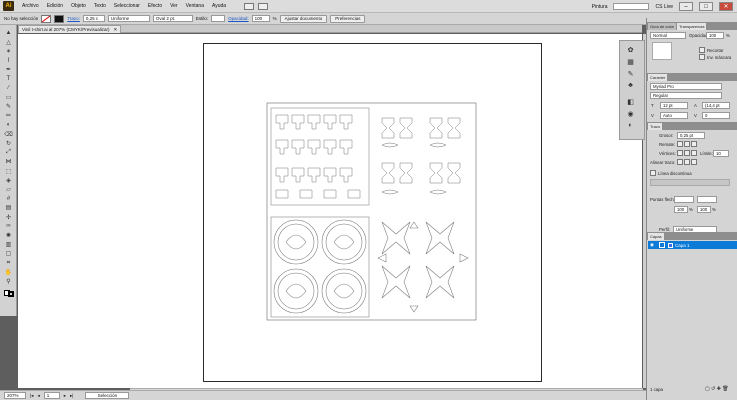  I want to click on symbols-panel-icon: ♣, so click(630, 85).